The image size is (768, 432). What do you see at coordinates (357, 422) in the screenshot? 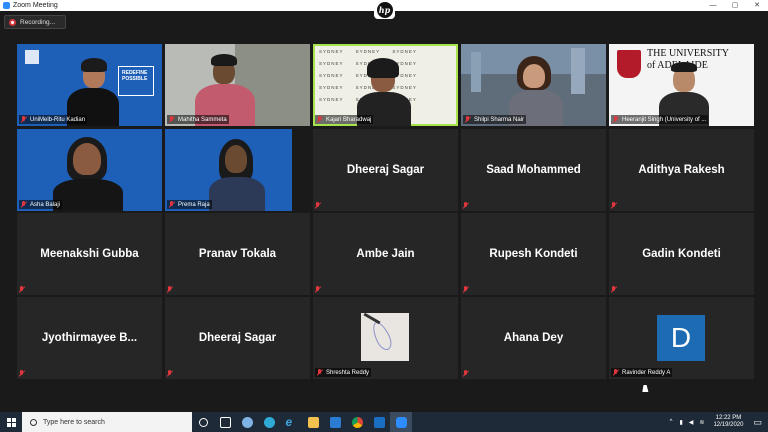
I see `chrome-icon` at bounding box center [357, 422].